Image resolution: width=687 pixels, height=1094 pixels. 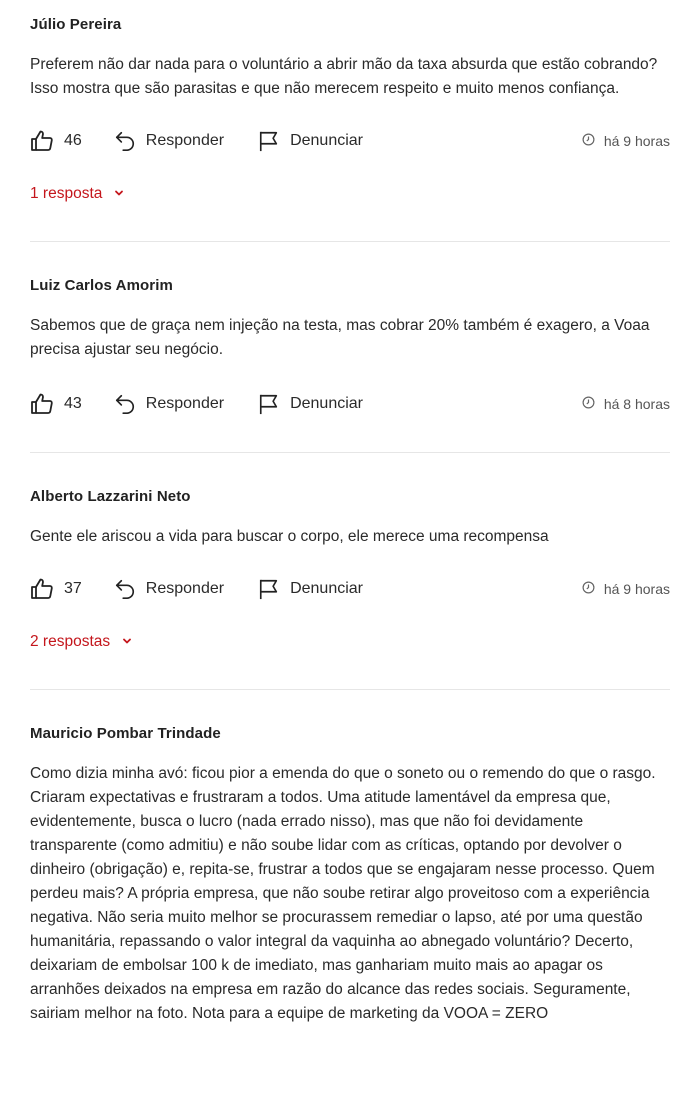 What do you see at coordinates (73, 588) in the screenshot?
I see `like-count: 37` at bounding box center [73, 588].